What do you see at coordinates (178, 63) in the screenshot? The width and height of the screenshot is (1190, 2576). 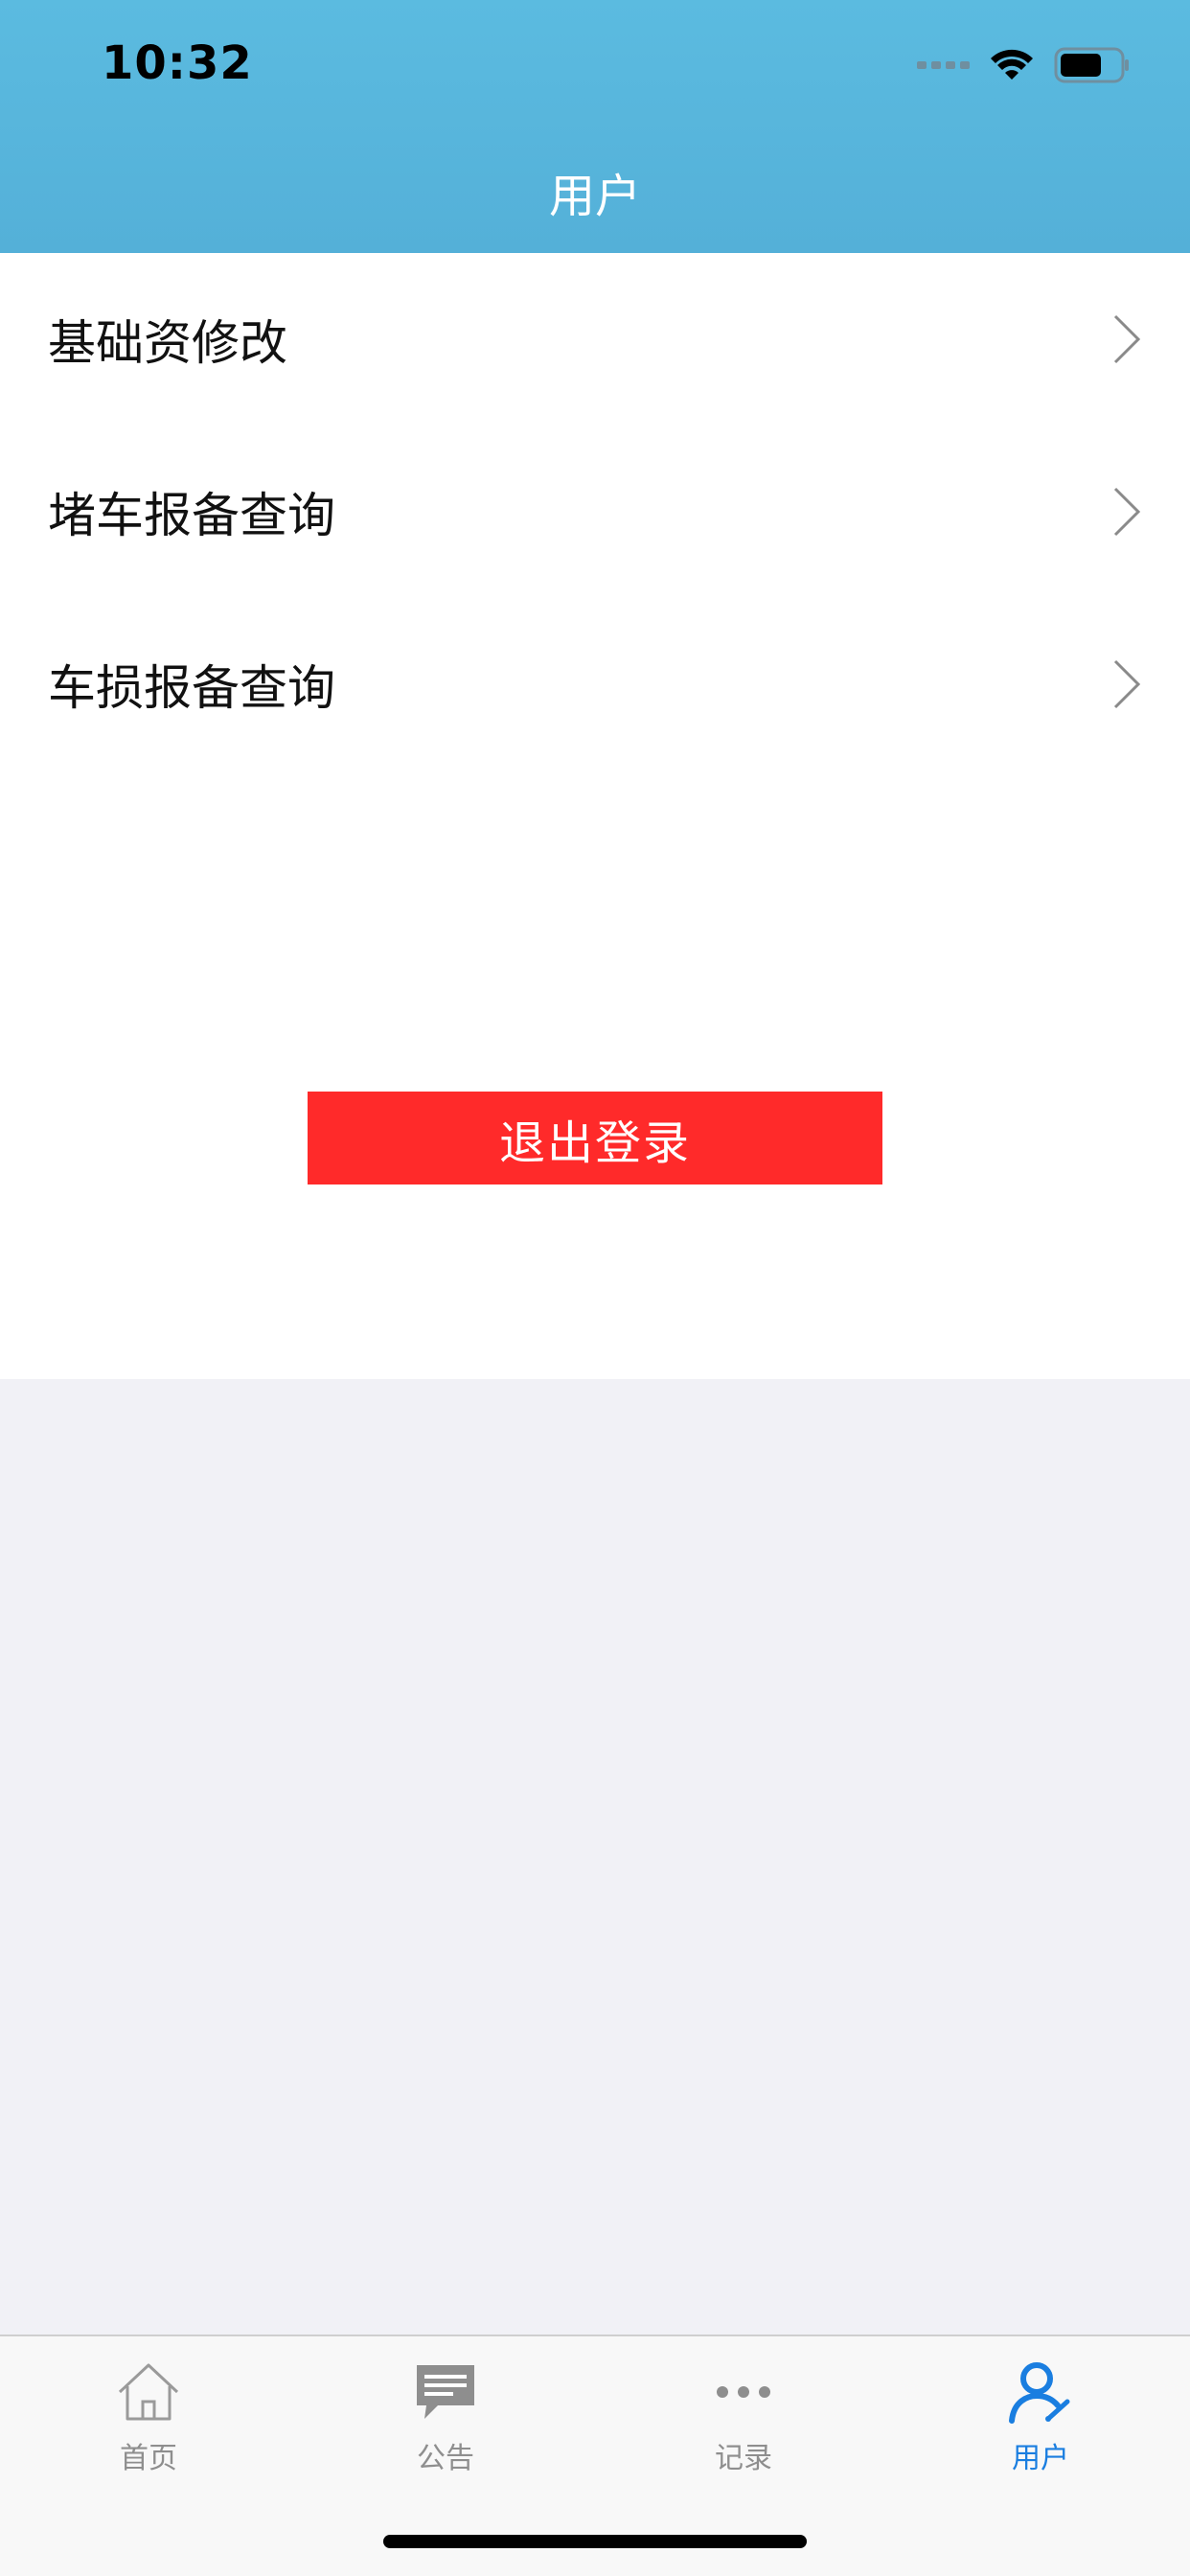 I see `status-time: 10:32` at bounding box center [178, 63].